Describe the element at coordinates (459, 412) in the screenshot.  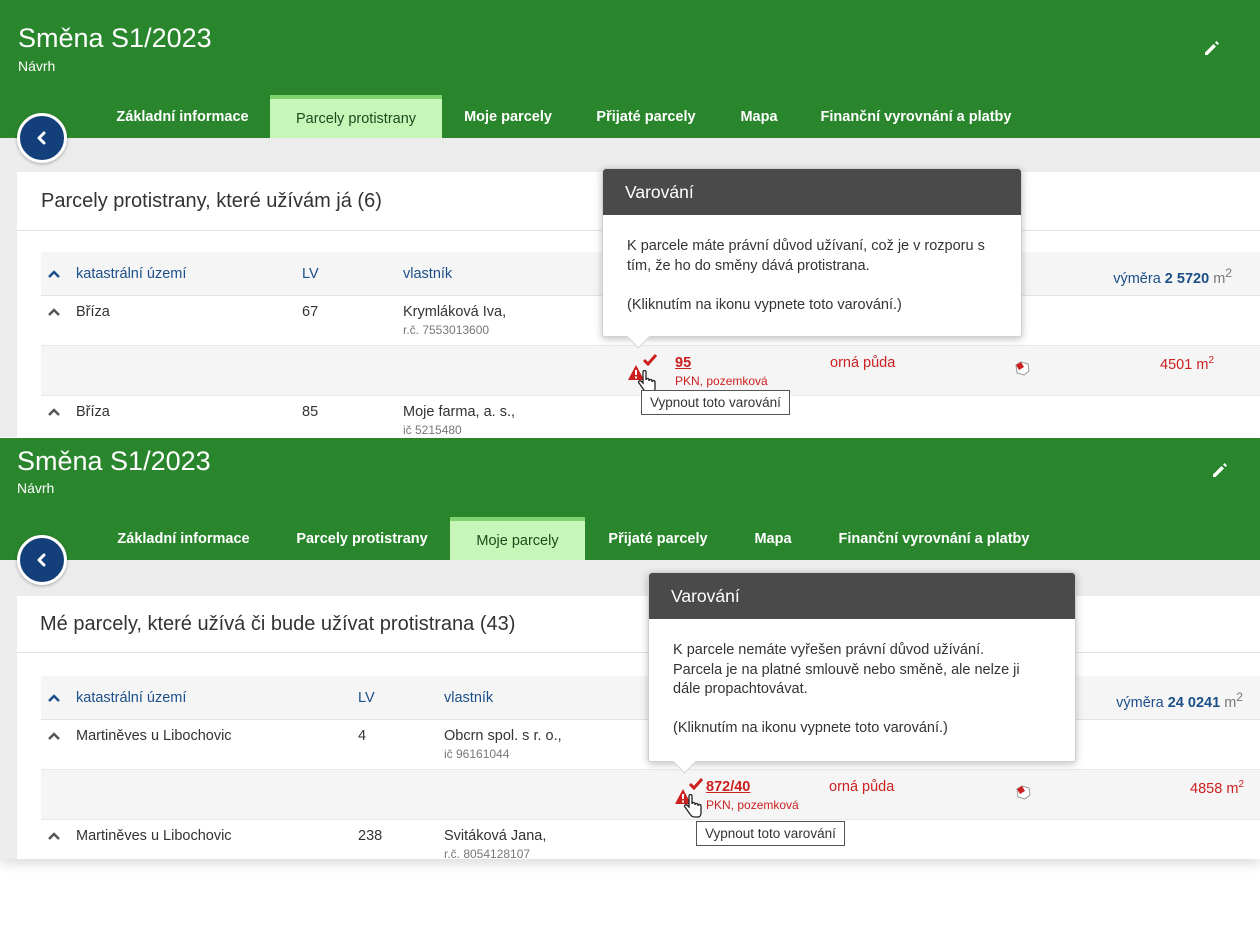
I see `cell-owner: Moje farma, a. s.,` at that location.